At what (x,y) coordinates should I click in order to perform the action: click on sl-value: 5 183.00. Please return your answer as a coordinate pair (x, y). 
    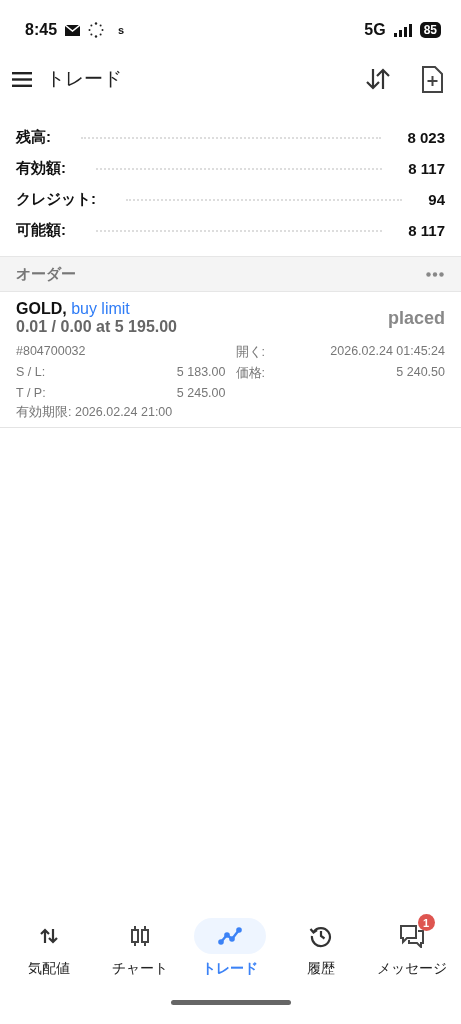
    Looking at the image, I should click on (200, 373).